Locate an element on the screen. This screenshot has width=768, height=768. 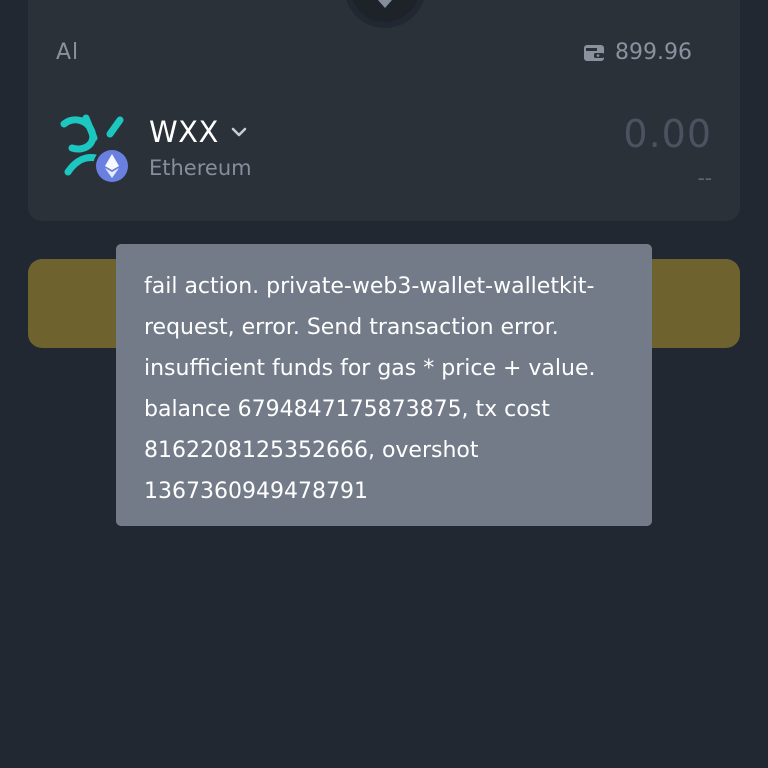
wallet-icon is located at coordinates (594, 52).